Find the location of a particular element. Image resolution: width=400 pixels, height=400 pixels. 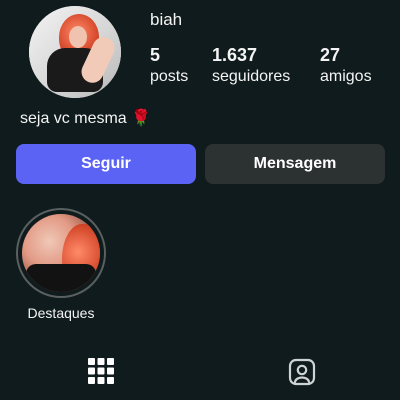

message-button: Mensagem is located at coordinates (295, 164).